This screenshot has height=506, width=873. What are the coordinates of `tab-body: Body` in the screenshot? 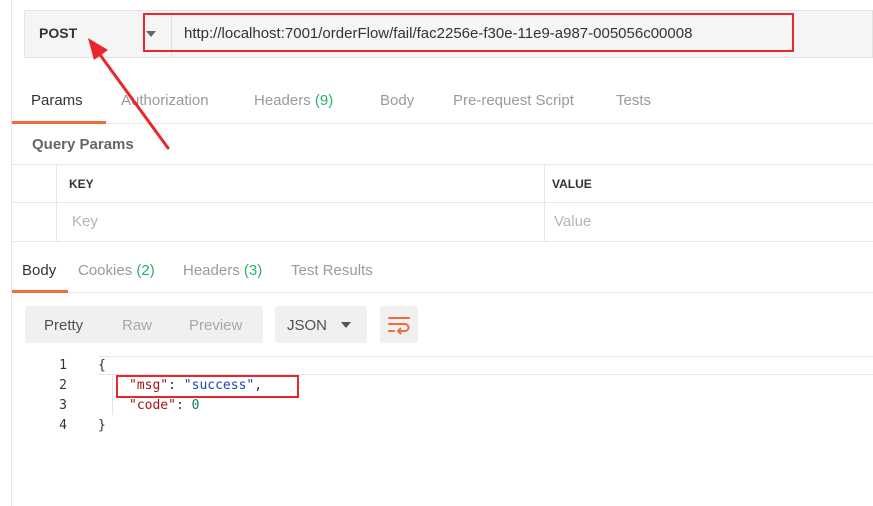 It's located at (397, 100).